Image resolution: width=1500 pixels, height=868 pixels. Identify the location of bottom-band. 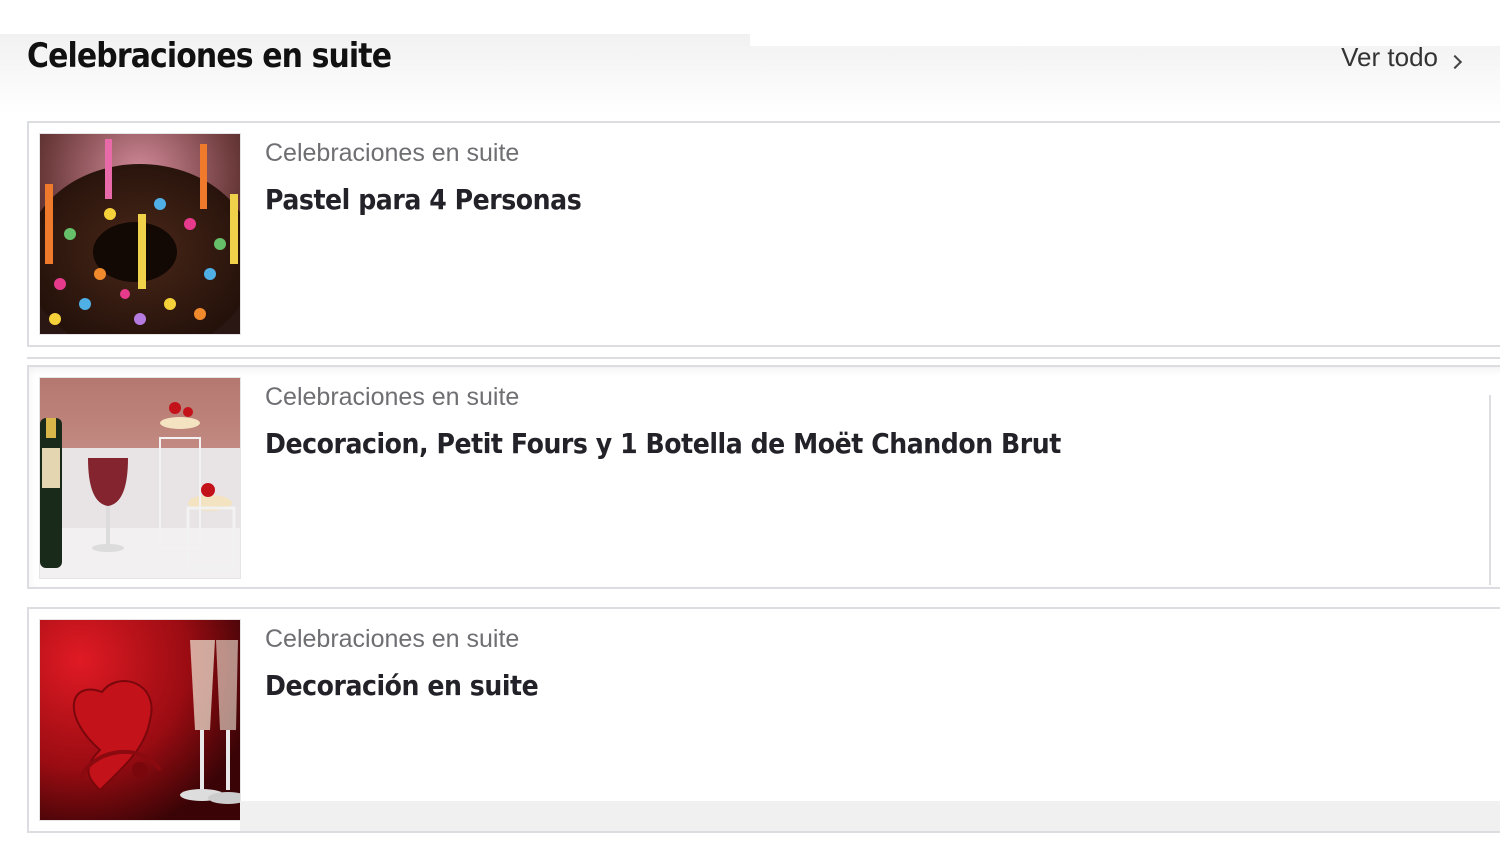
(870, 816).